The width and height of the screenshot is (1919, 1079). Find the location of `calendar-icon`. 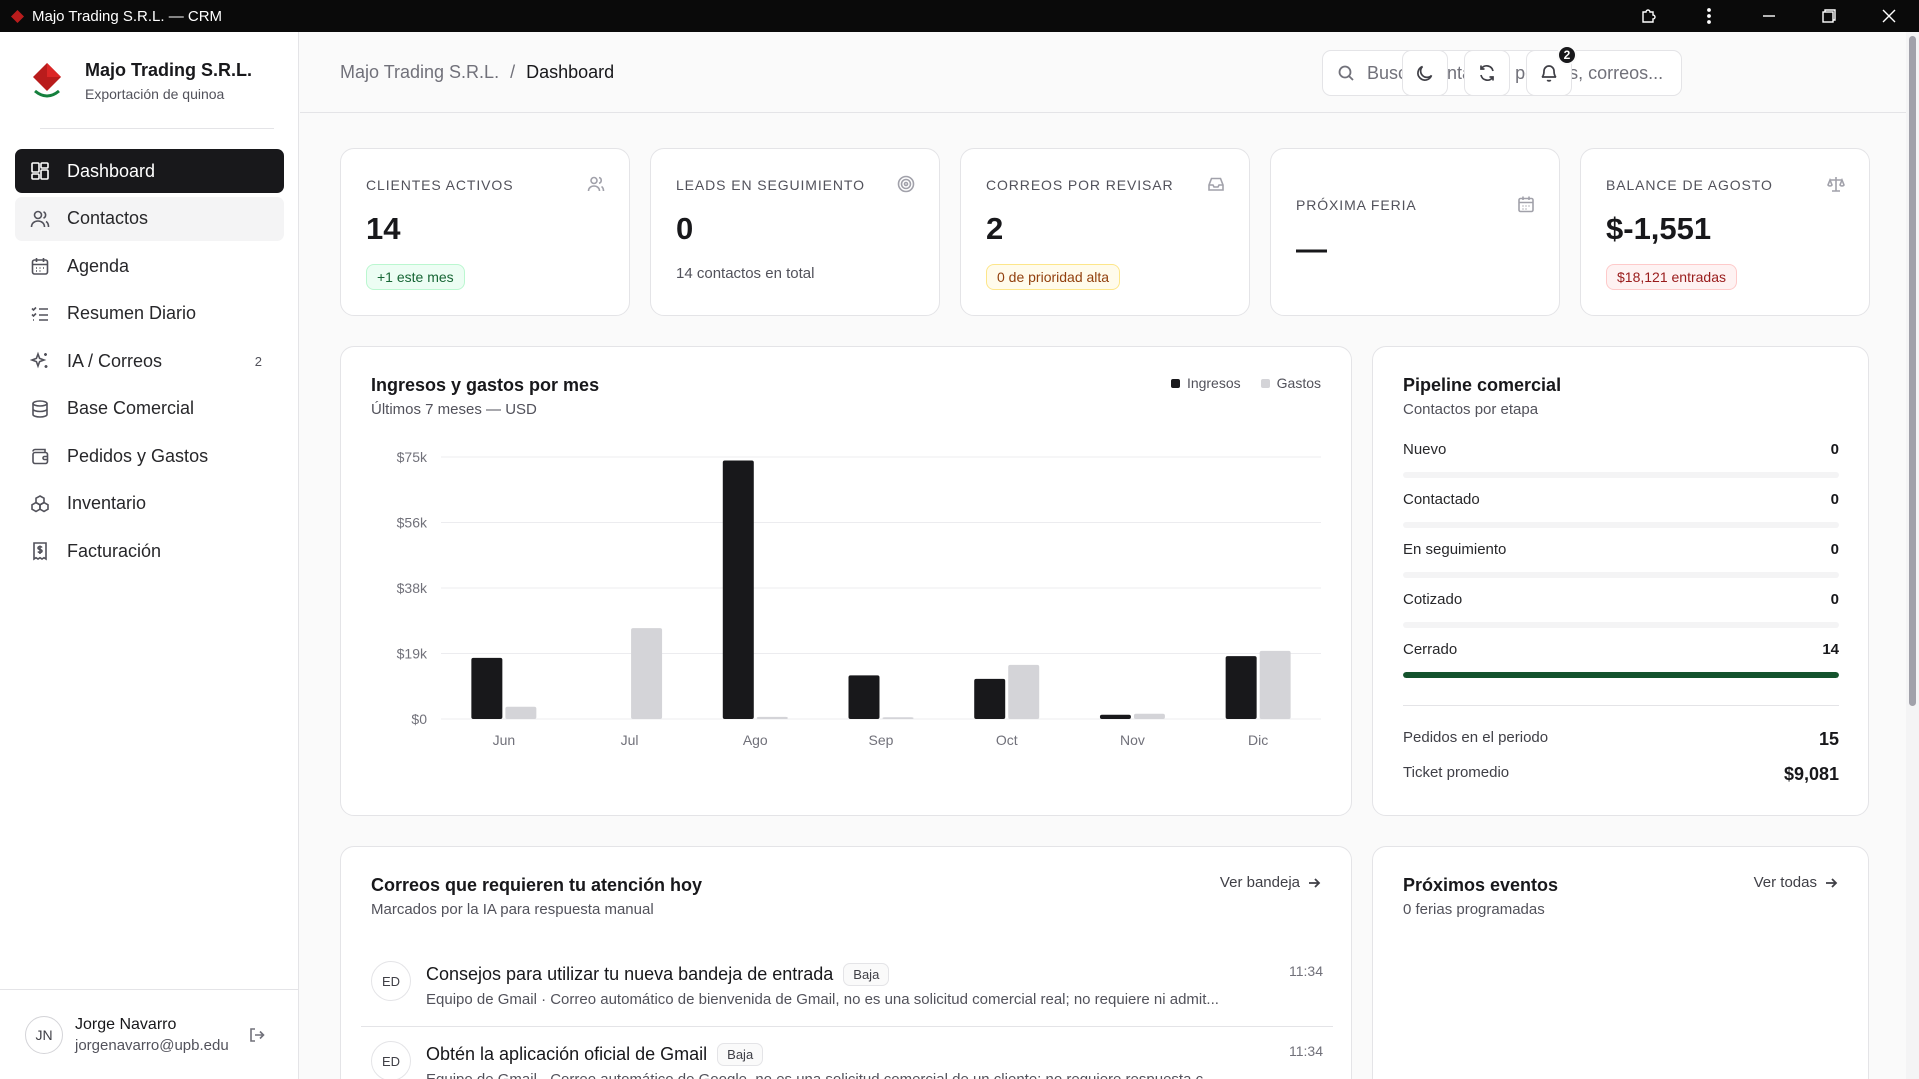

calendar-icon is located at coordinates (40, 266).